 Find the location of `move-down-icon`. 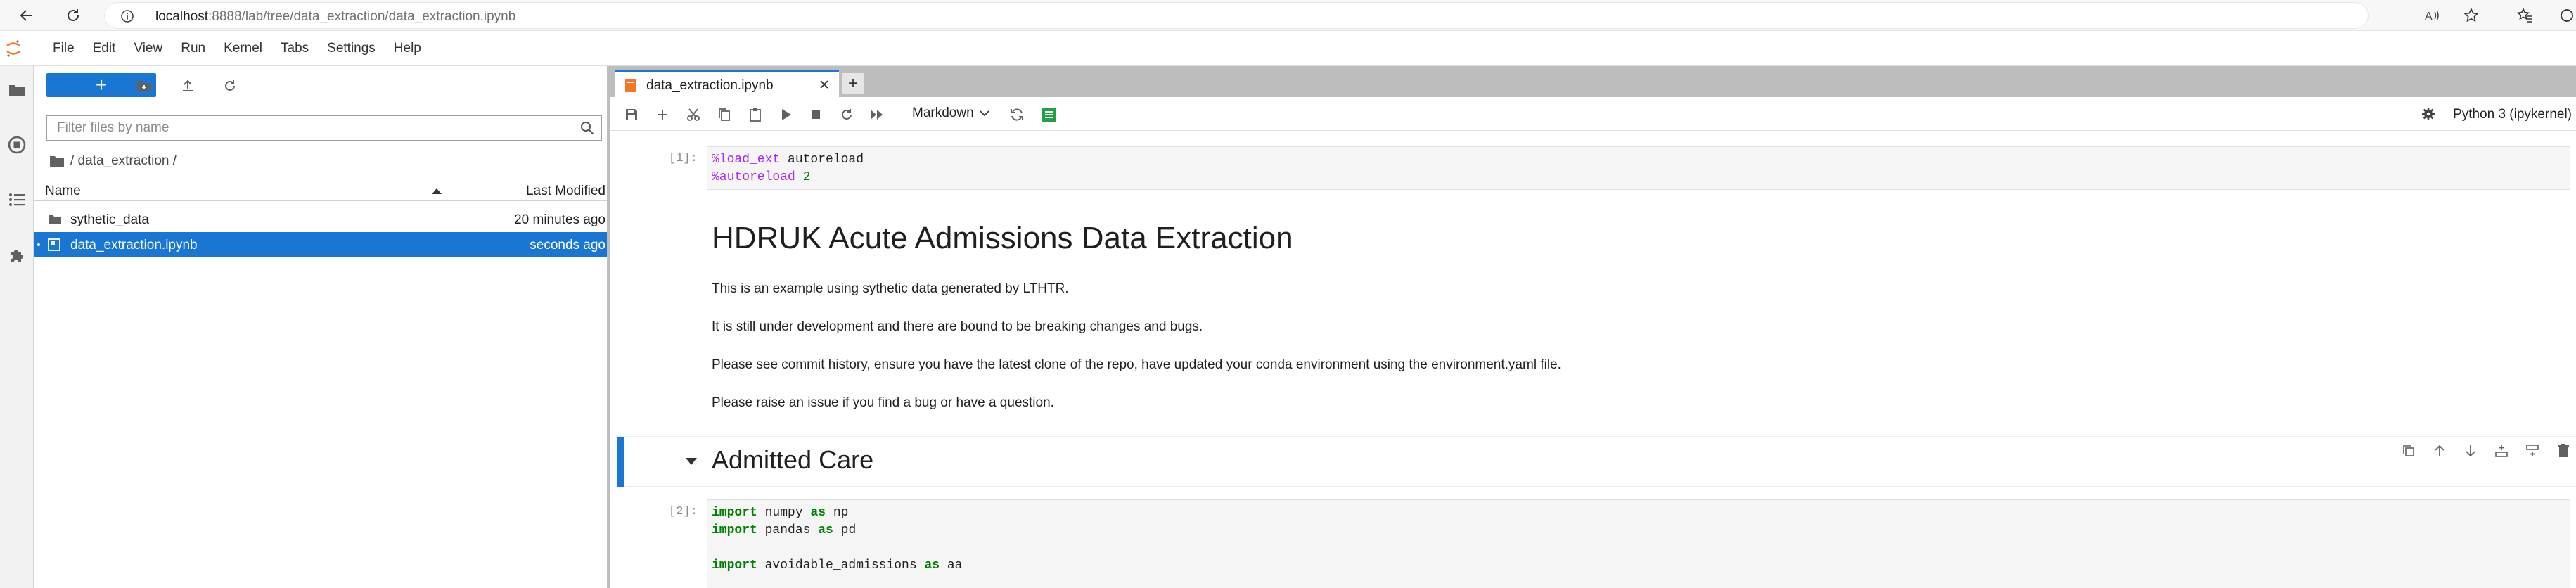

move-down-icon is located at coordinates (2470, 450).